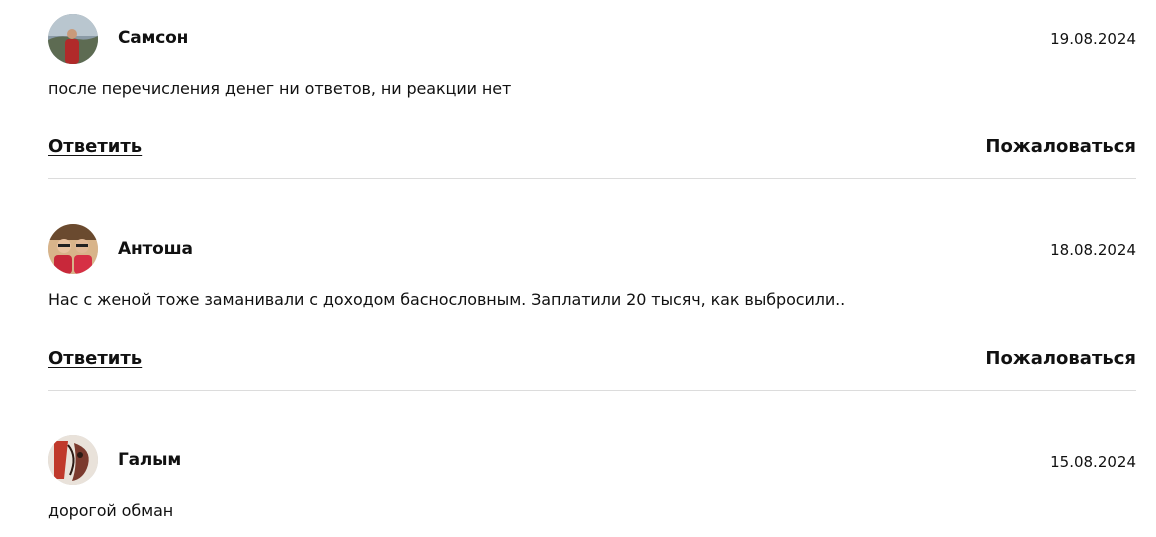  What do you see at coordinates (1093, 462) in the screenshot?
I see `comment-date: 15.08.2024` at bounding box center [1093, 462].